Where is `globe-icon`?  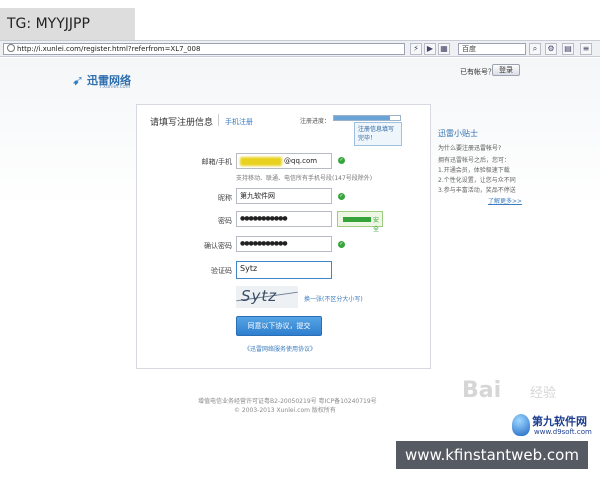 globe-icon is located at coordinates (11, 48).